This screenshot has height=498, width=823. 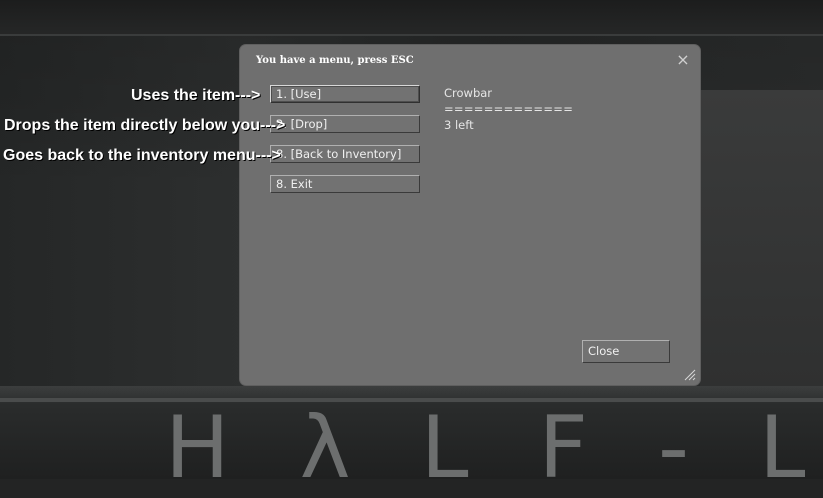 I want to click on item-name: Crowbar, so click(x=468, y=93).